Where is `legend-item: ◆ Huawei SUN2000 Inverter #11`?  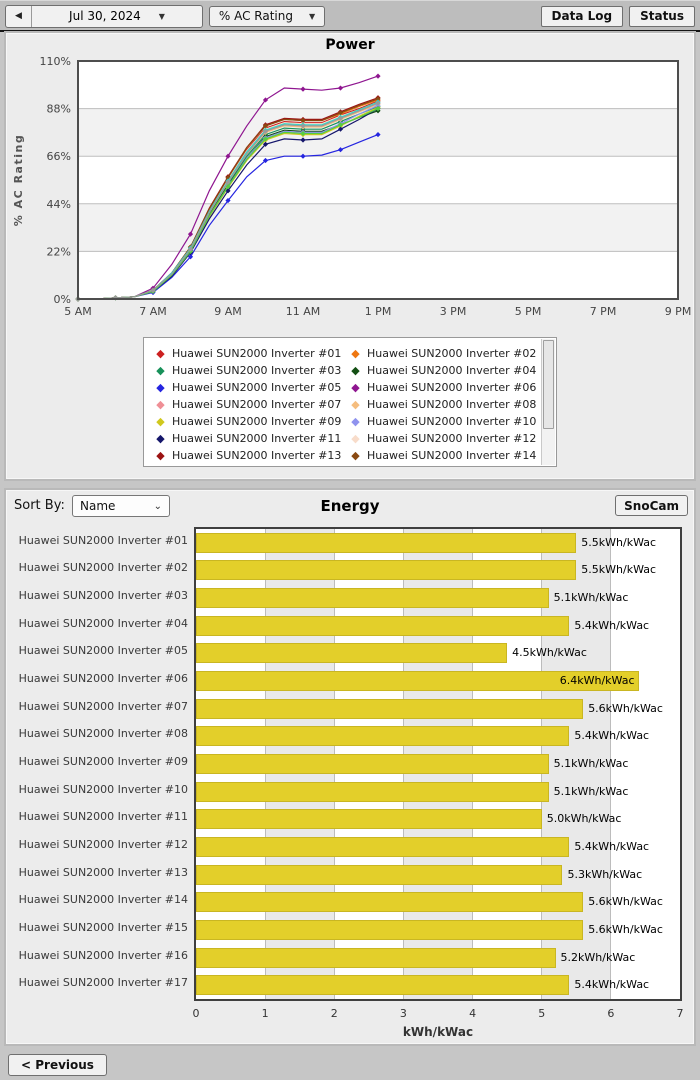
legend-item: ◆ Huawei SUN2000 Inverter #11 is located at coordinates (248, 438).